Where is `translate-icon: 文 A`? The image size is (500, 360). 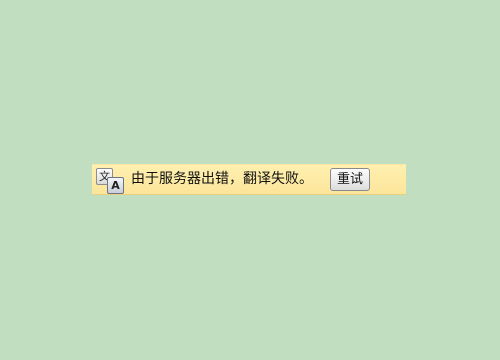 translate-icon: 文 A is located at coordinates (109, 180).